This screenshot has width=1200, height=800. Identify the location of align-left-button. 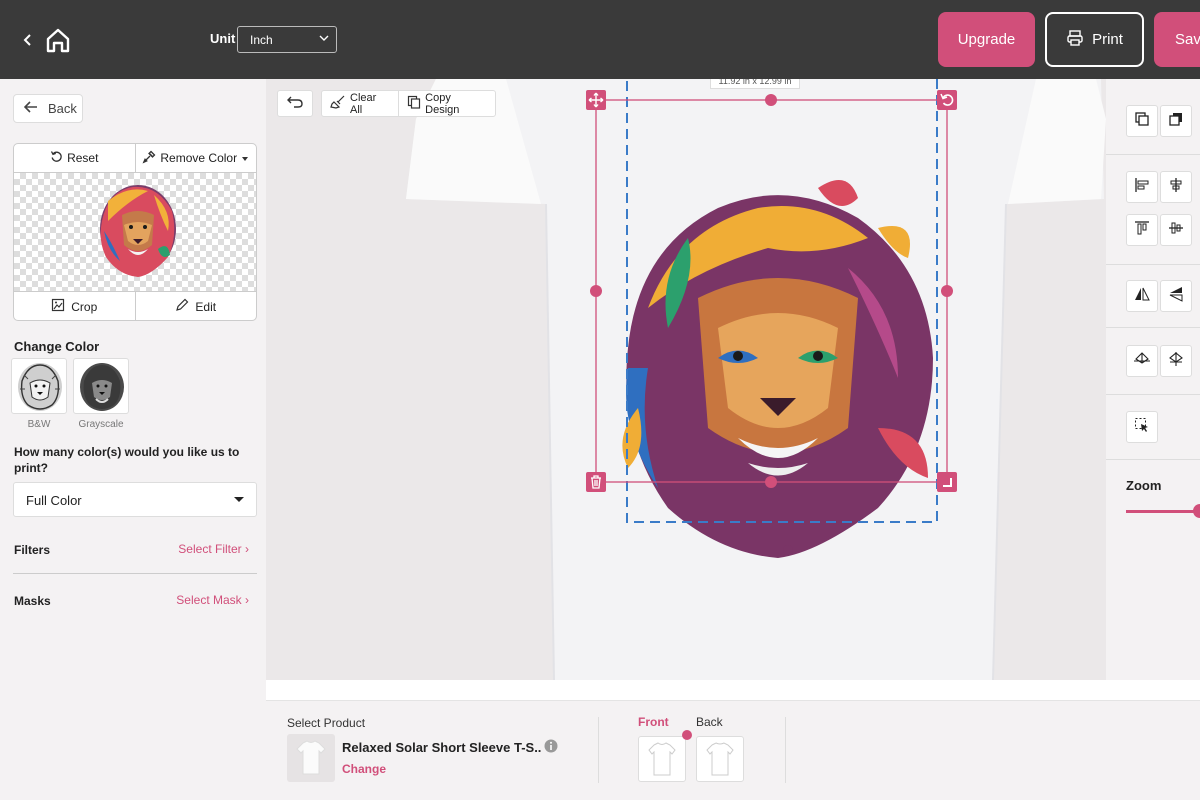
(1142, 187).